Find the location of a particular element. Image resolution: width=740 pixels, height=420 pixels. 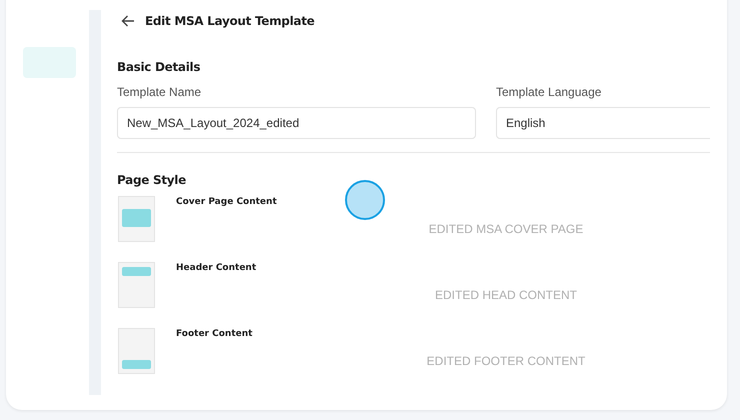

item-value: EDITED MSA COVER PAGE is located at coordinates (506, 230).